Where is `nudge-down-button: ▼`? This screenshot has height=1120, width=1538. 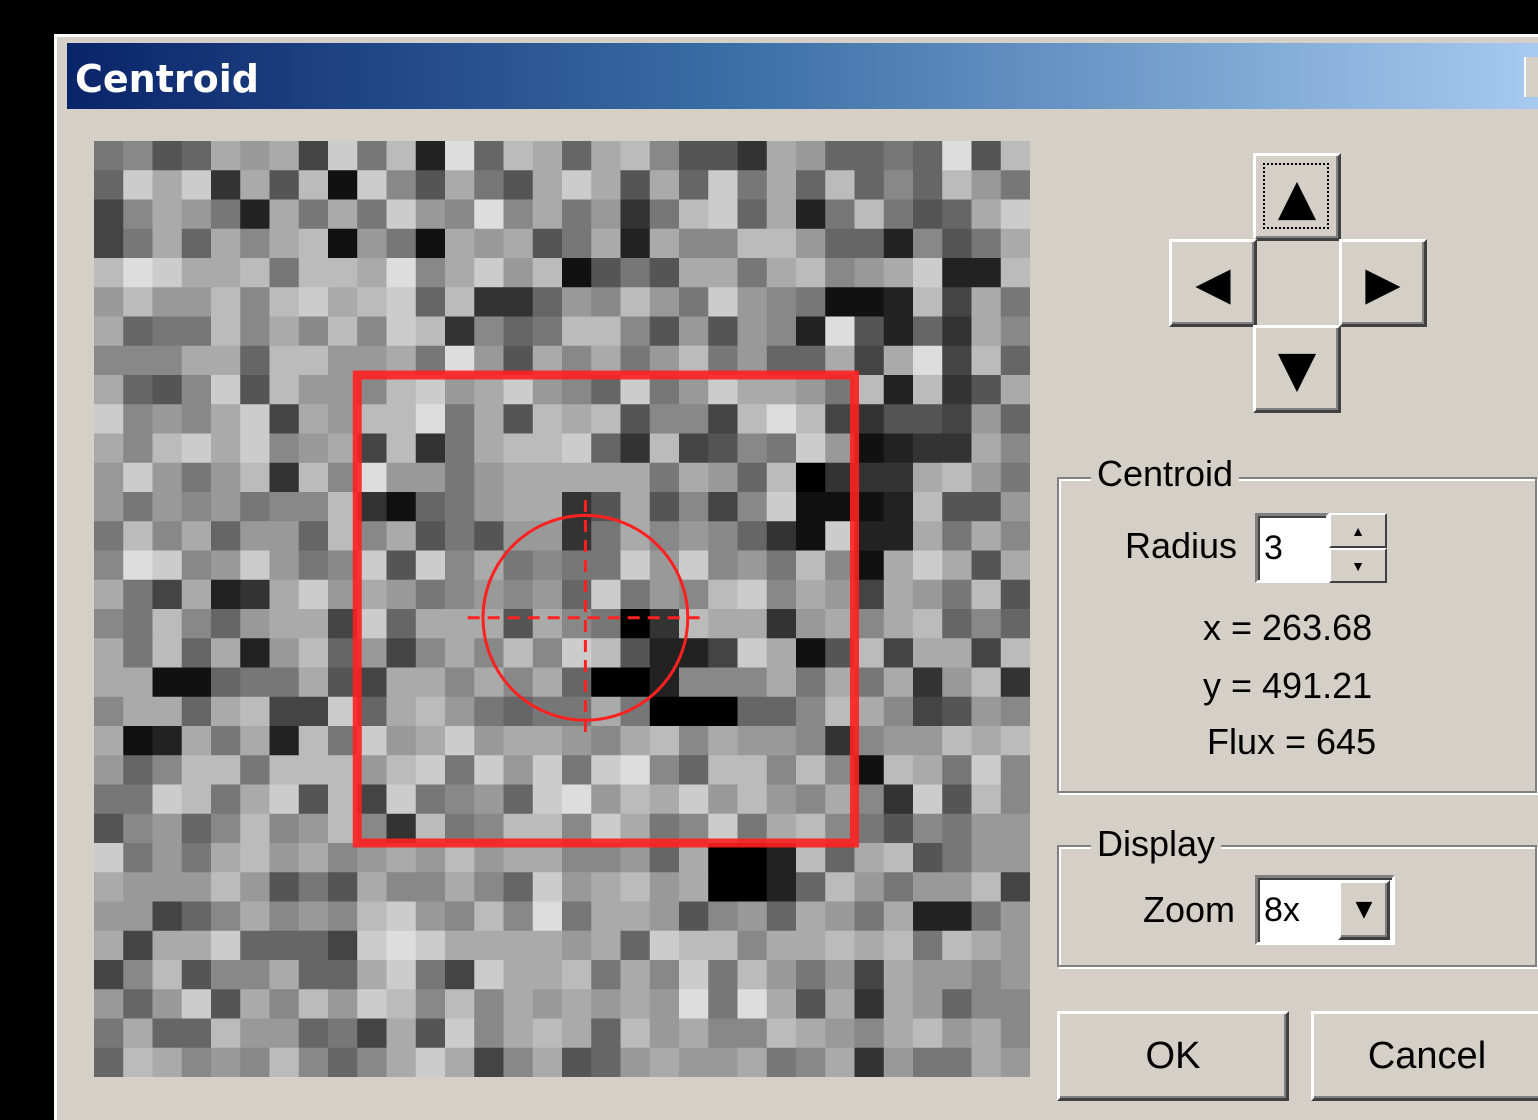
nudge-down-button: ▼ is located at coordinates (1297, 369).